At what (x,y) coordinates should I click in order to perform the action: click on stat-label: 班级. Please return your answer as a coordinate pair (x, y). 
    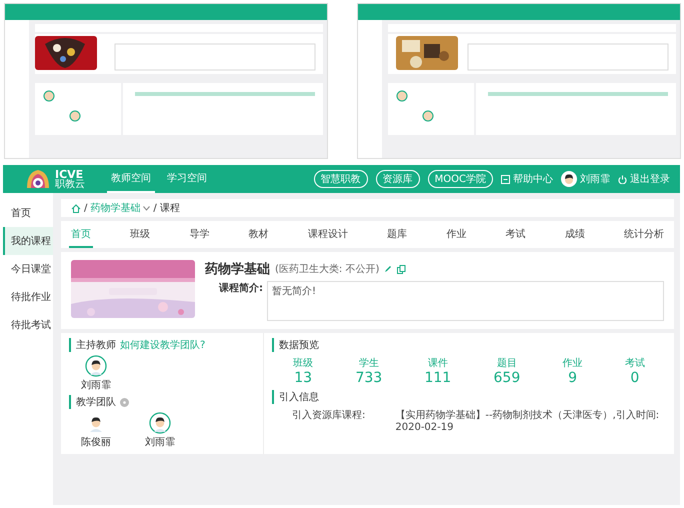
    Looking at the image, I should click on (303, 363).